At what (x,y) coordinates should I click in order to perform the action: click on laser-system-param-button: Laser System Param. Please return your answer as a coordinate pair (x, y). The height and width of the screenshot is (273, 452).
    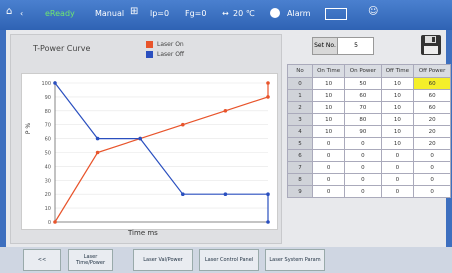
    Looking at the image, I should click on (295, 260).